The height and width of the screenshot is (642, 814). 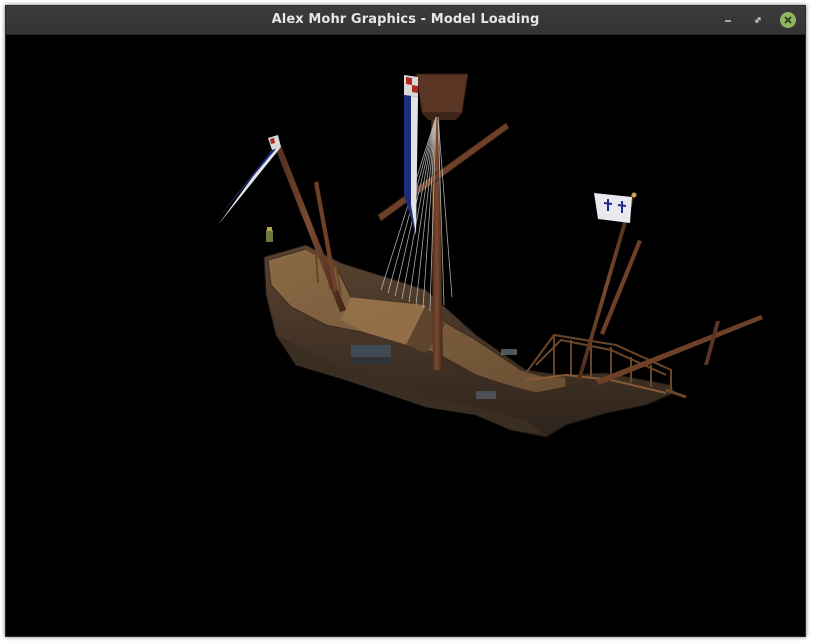 What do you see at coordinates (615, 207) in the screenshot?
I see `mizzen-flag` at bounding box center [615, 207].